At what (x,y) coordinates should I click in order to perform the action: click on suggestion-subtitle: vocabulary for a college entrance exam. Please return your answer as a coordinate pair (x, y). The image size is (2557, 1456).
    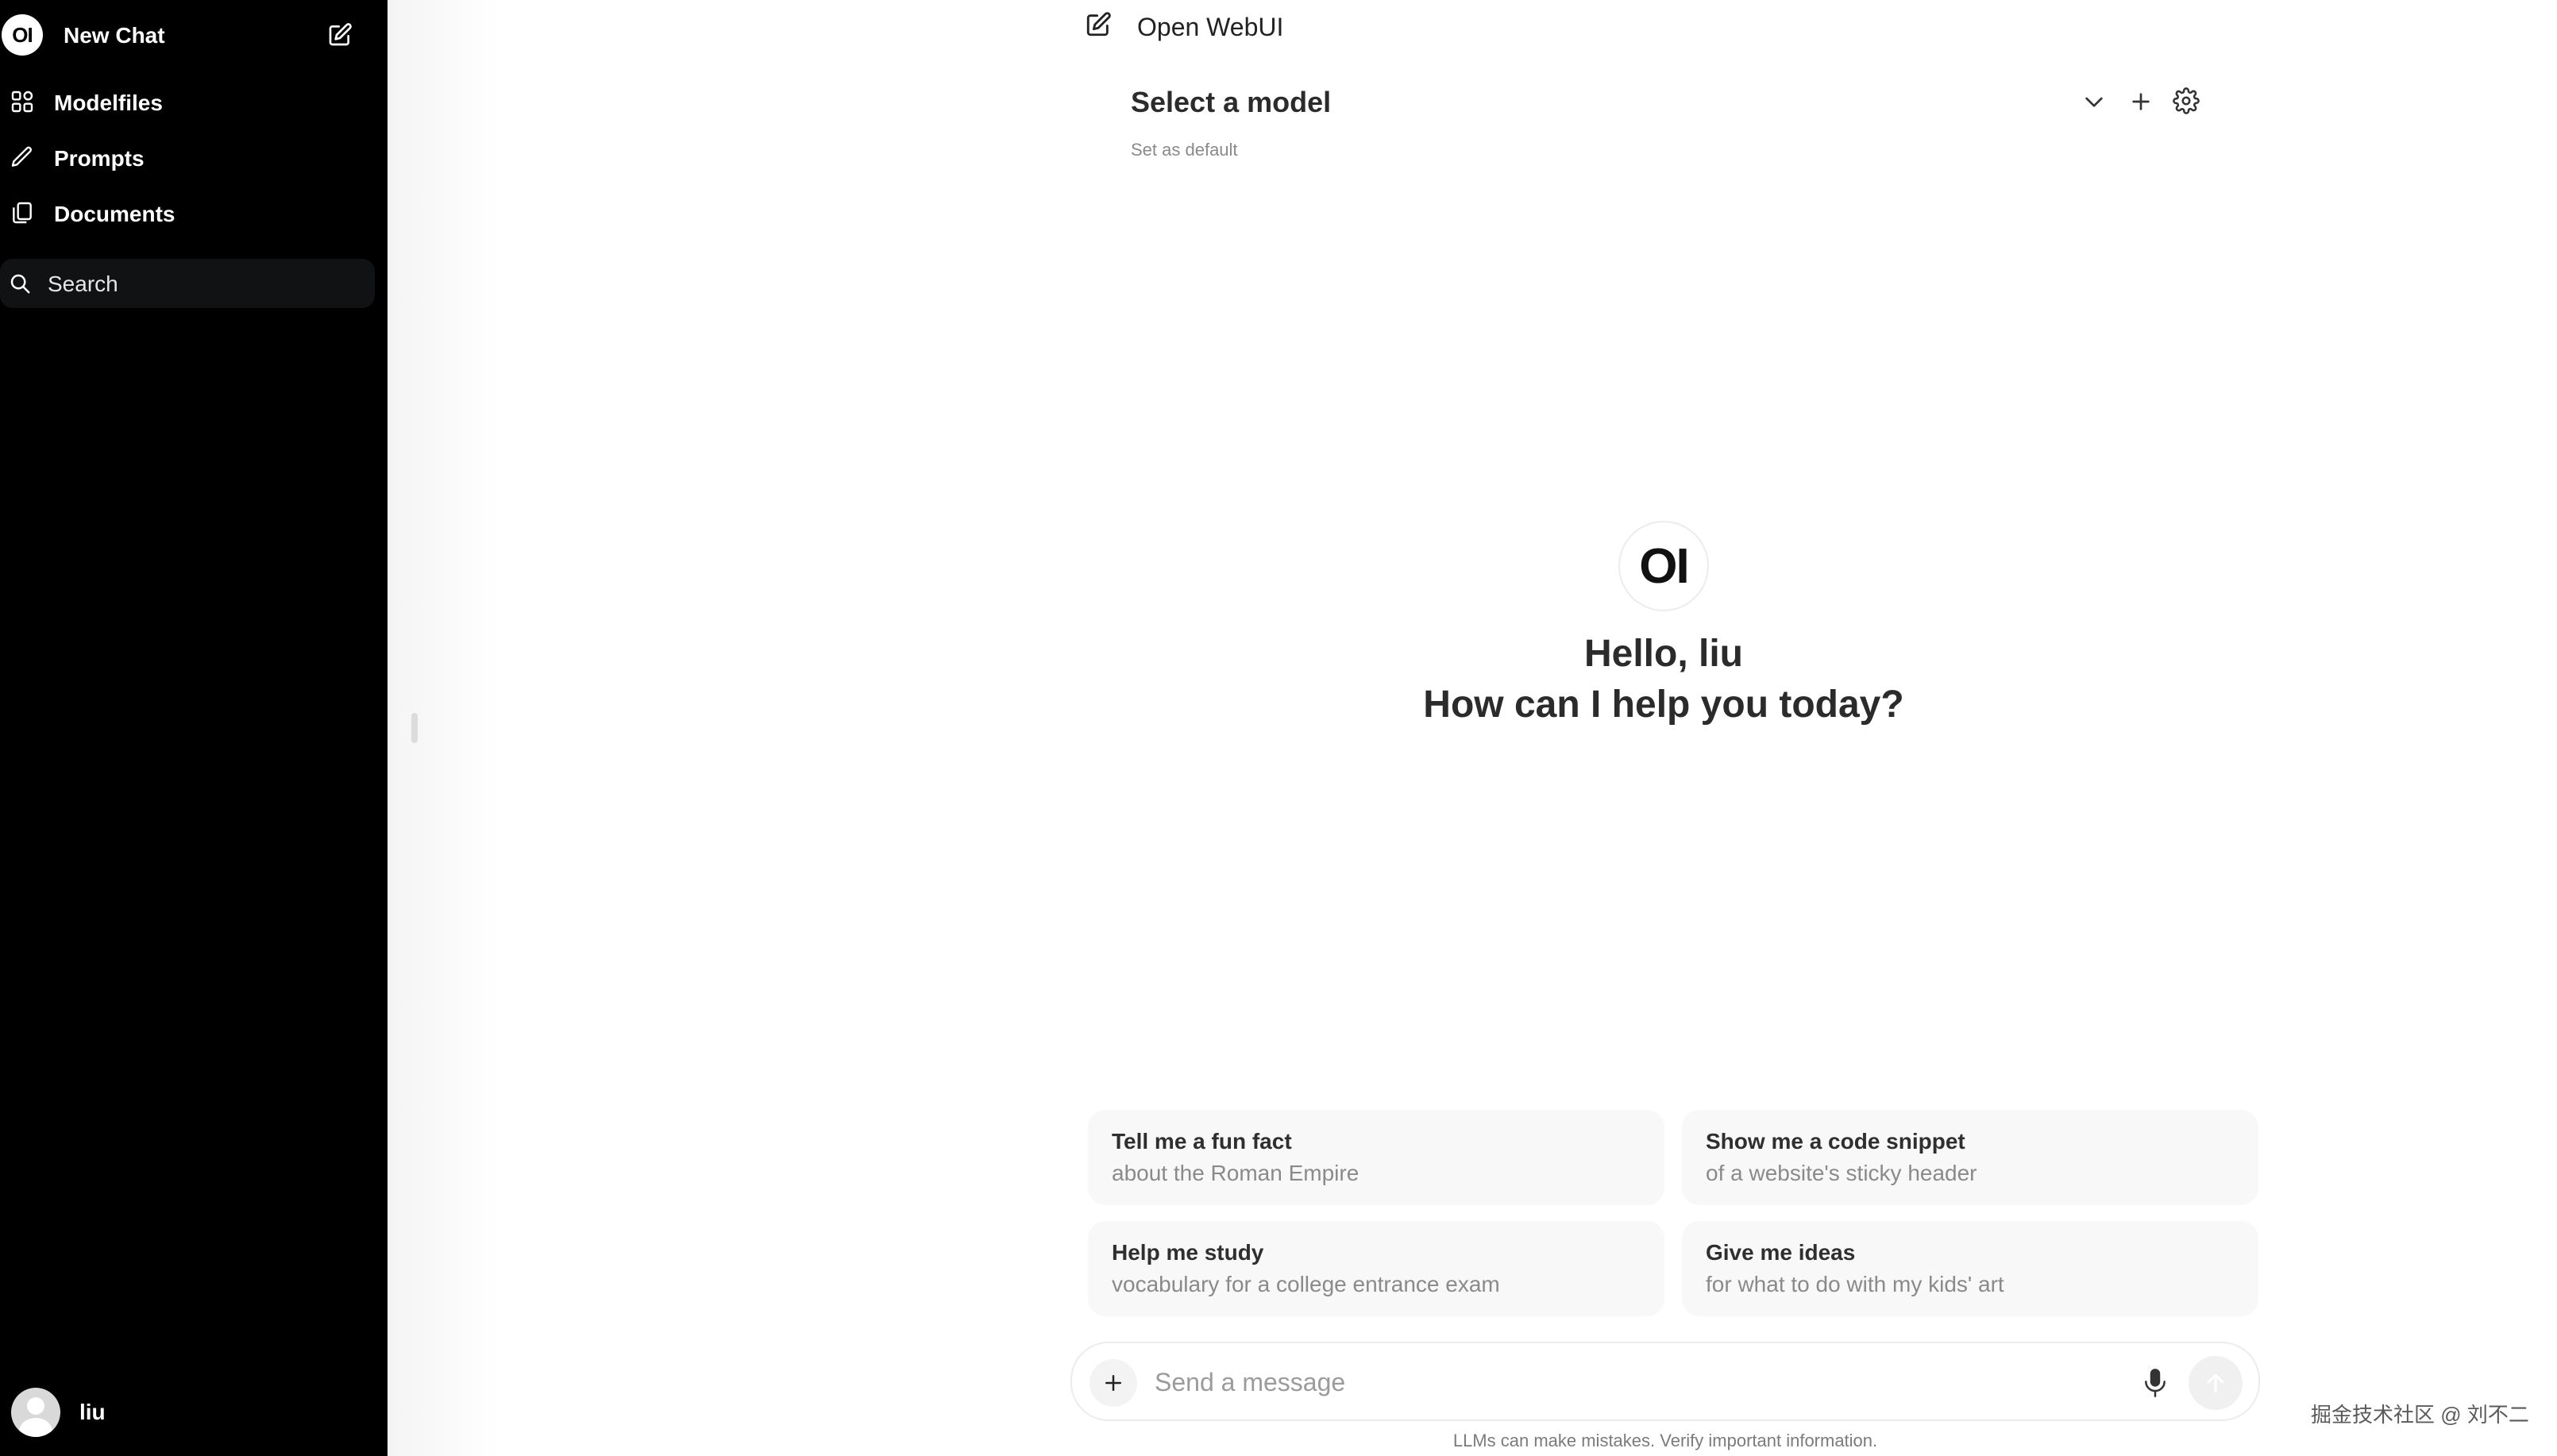
    Looking at the image, I should click on (1306, 1284).